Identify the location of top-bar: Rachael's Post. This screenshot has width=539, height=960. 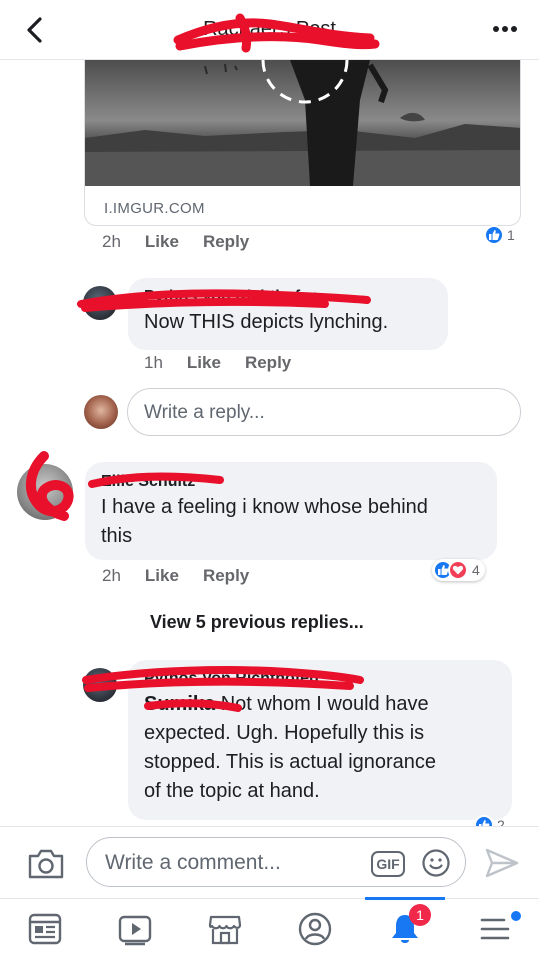
(269, 30).